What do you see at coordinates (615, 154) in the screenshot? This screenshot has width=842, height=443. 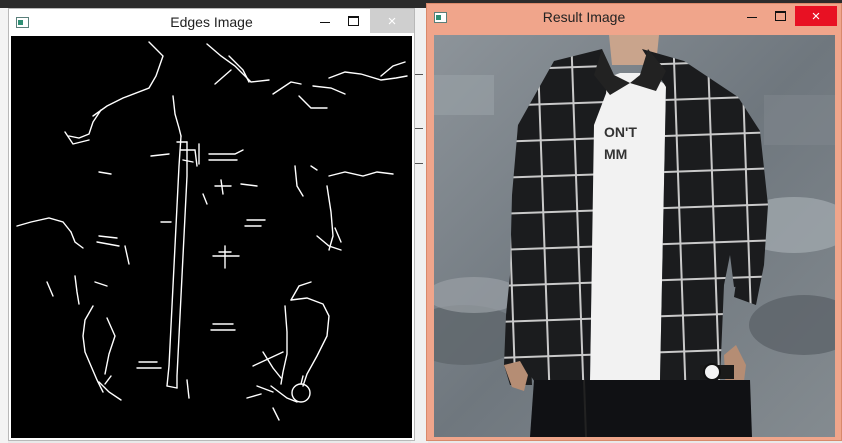 I see `shirt-print-line-2: MM` at bounding box center [615, 154].